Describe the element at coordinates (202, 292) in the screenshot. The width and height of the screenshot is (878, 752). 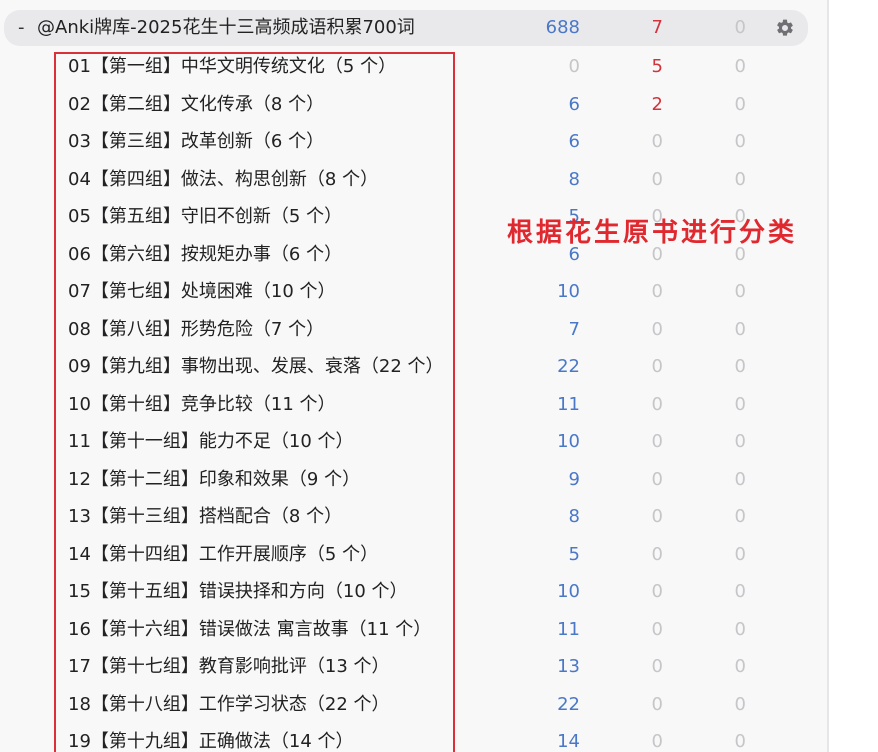
I see `subdeck-name-link: 07【第七组】处境困难（10 个）` at that location.